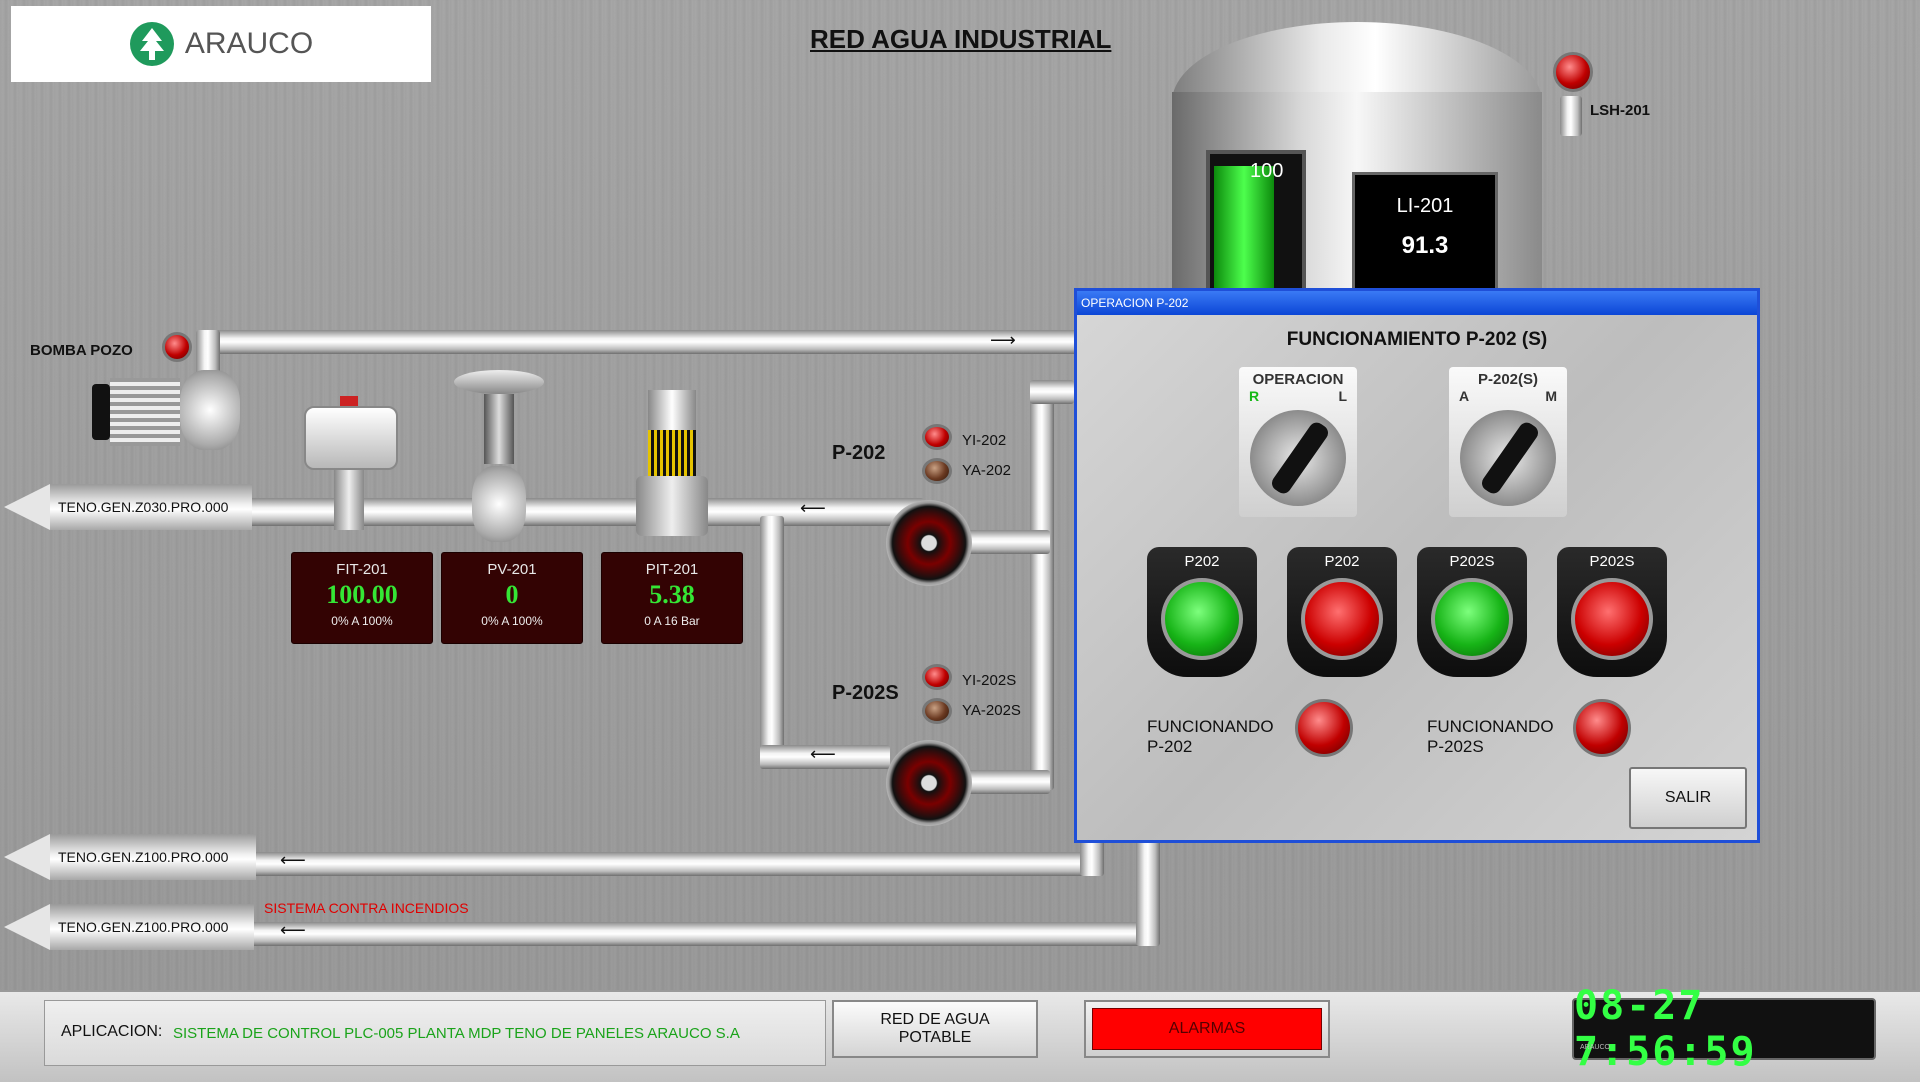 Image resolution: width=1920 pixels, height=1082 pixels. I want to click on display-pv-201-tag: PV-201, so click(512, 569).